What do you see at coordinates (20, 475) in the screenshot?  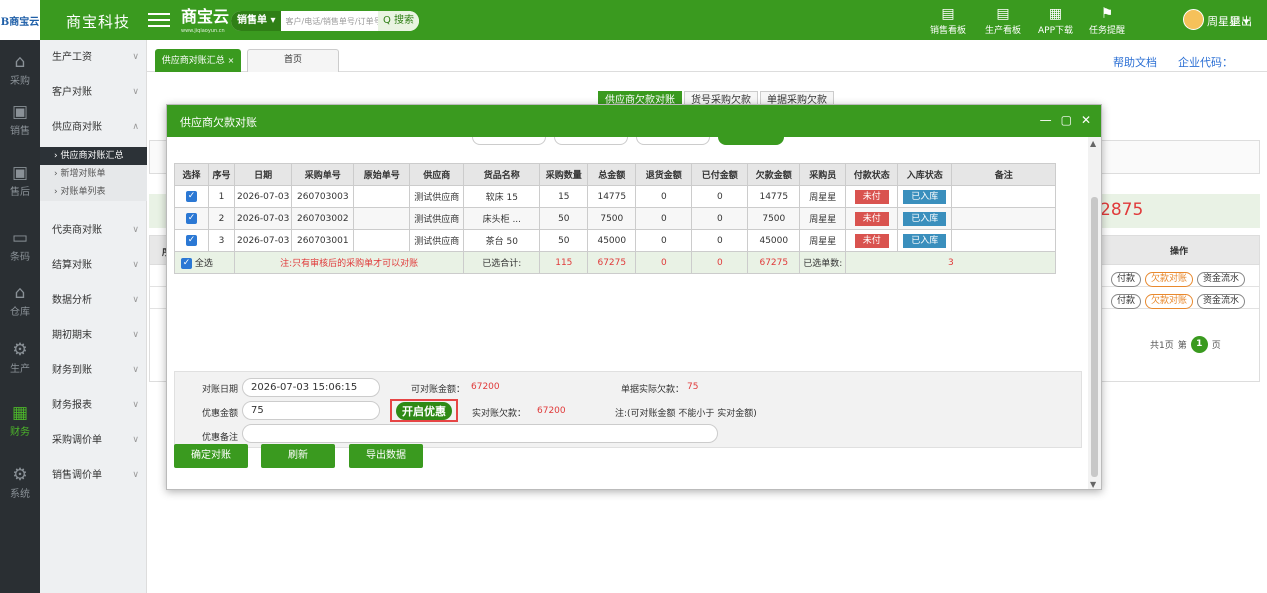 I see `gear-icon: ⚙` at bounding box center [20, 475].